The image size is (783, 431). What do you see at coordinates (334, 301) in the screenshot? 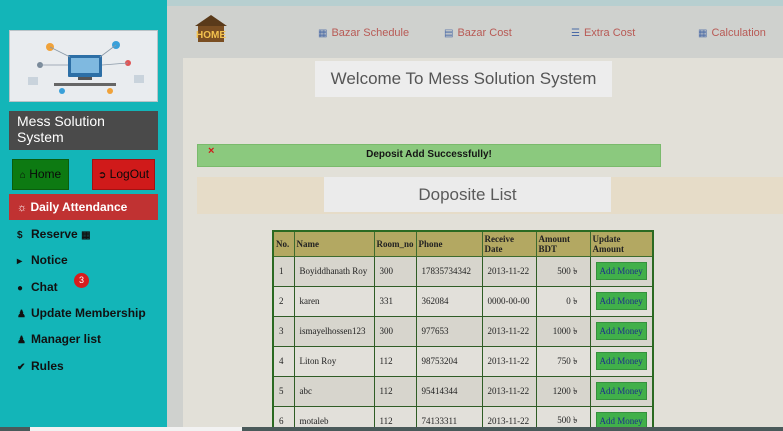
I see `cell-name: karen` at bounding box center [334, 301].